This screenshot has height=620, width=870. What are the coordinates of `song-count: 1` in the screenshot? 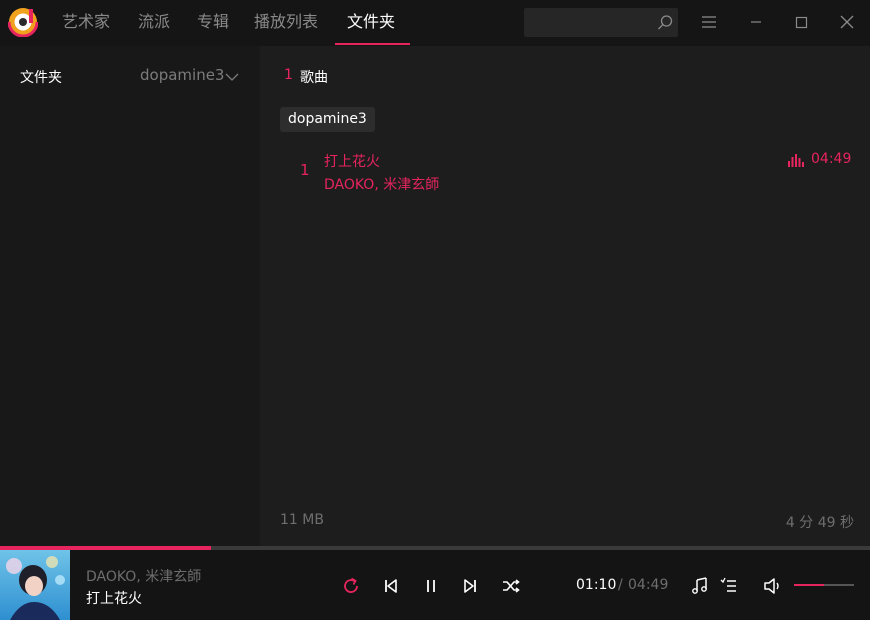 It's located at (288, 75).